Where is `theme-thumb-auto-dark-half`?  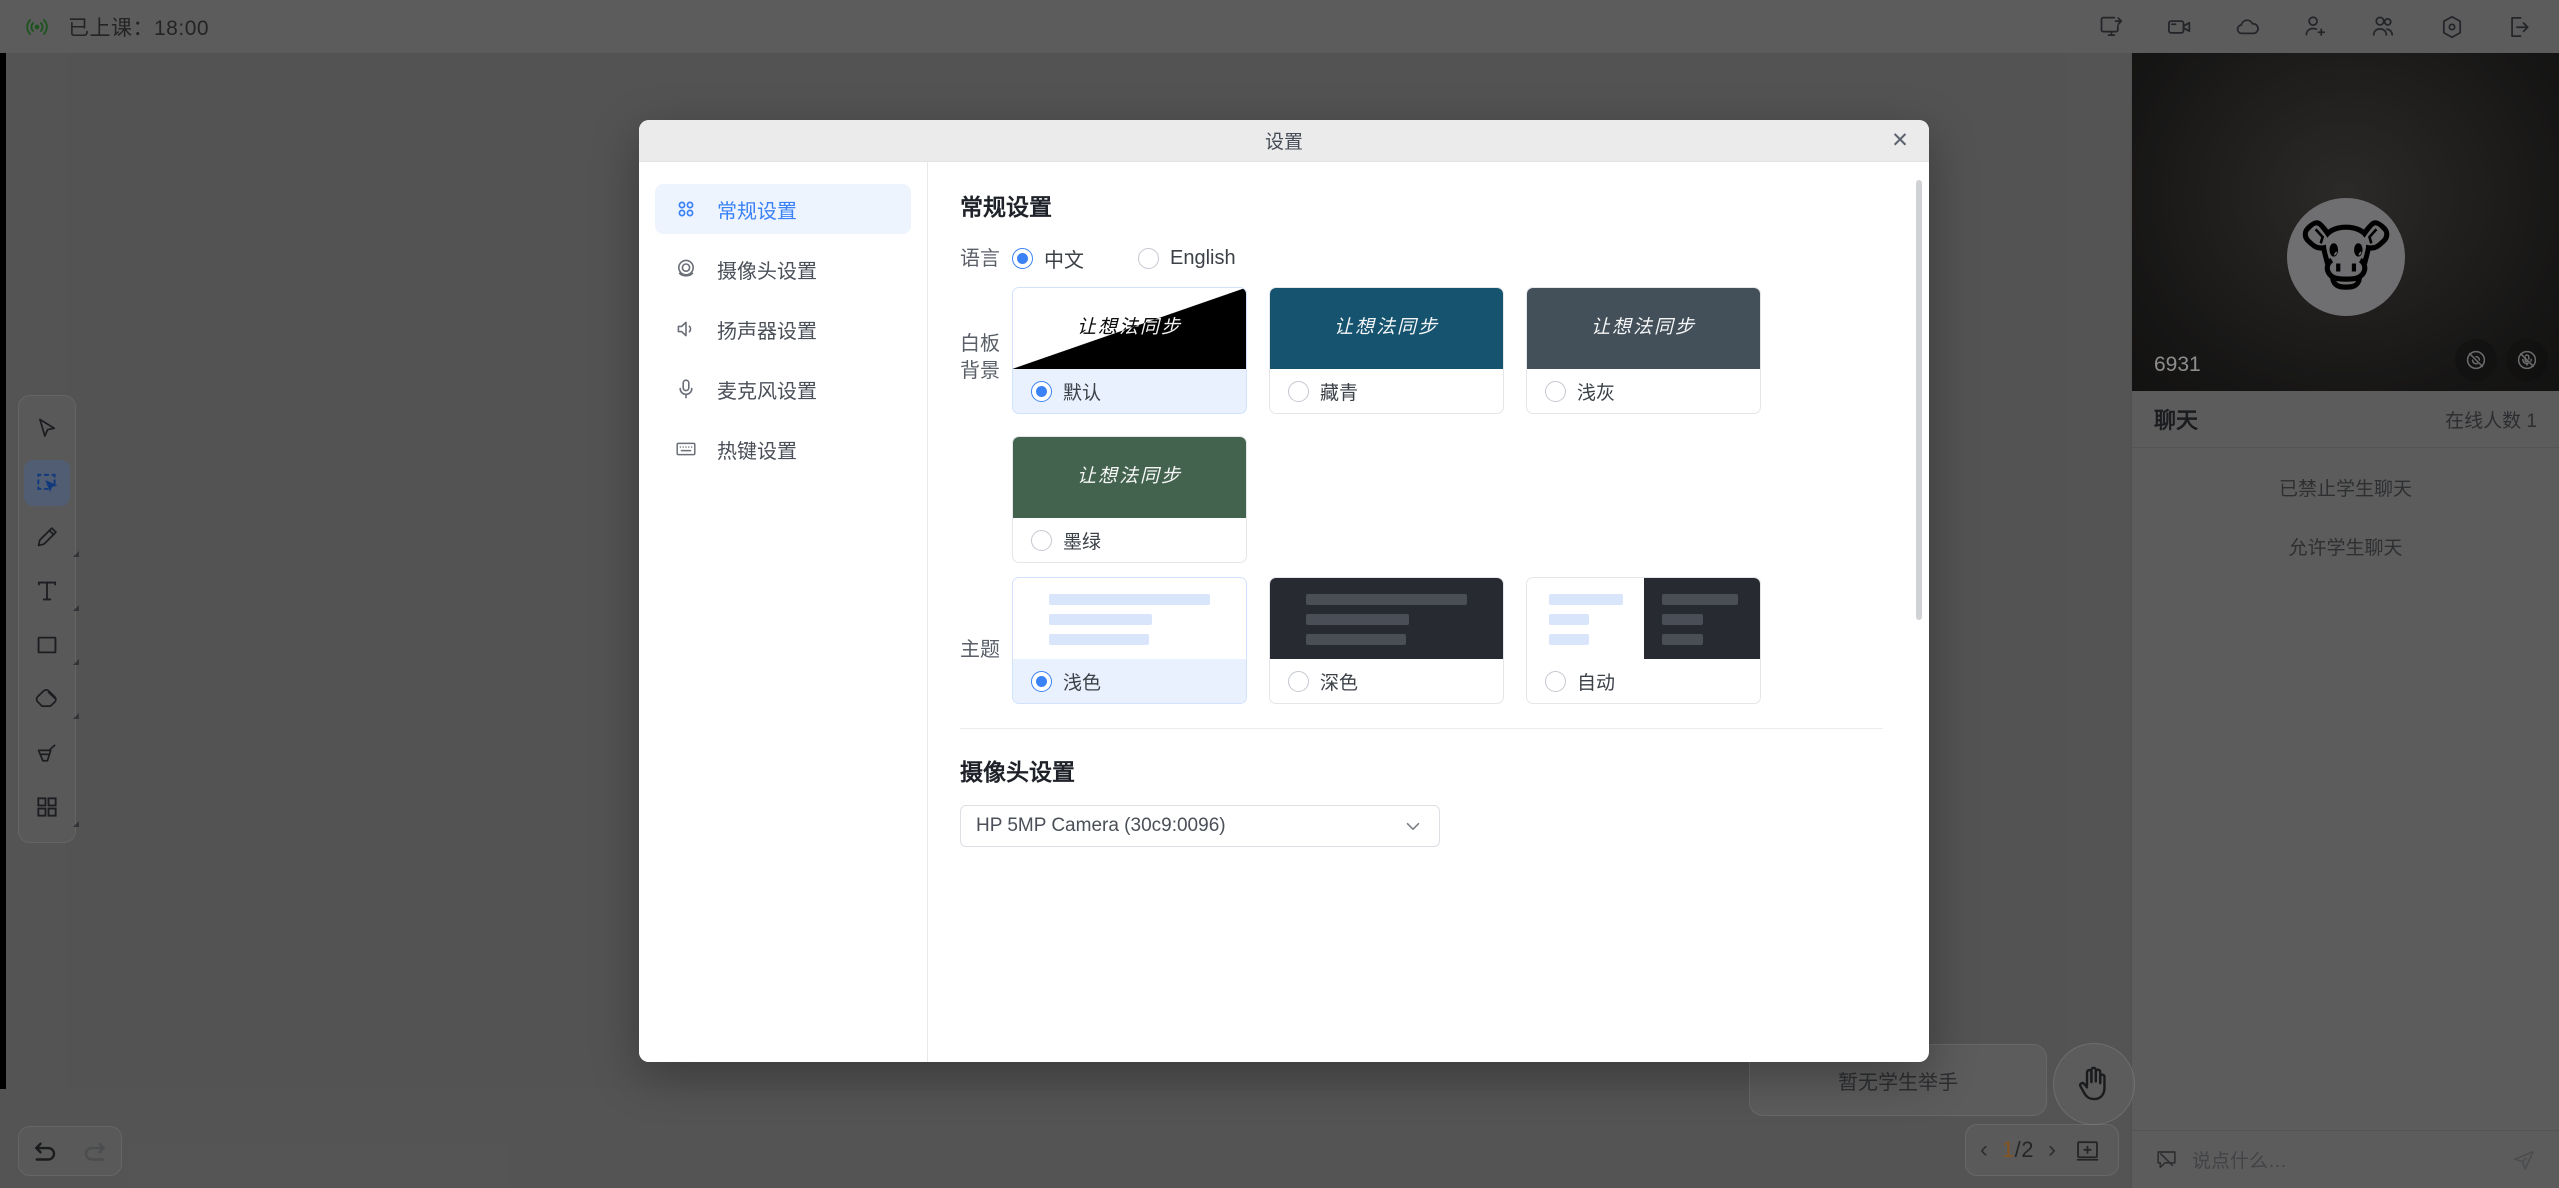 theme-thumb-auto-dark-half is located at coordinates (1701, 618).